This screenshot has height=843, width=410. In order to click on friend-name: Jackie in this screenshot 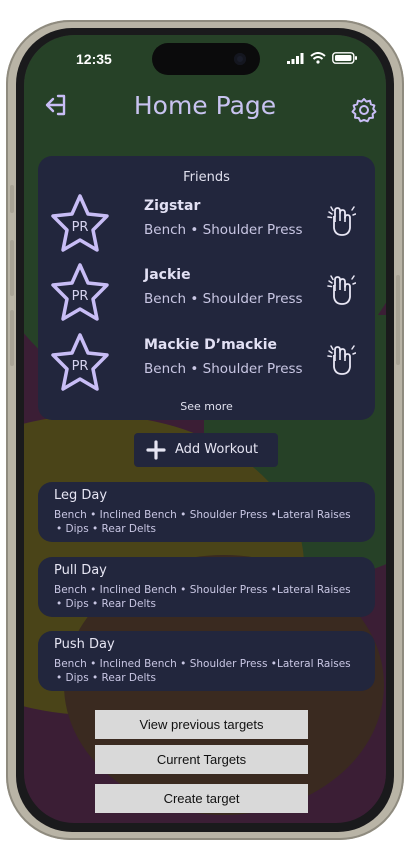, I will do `click(167, 275)`.